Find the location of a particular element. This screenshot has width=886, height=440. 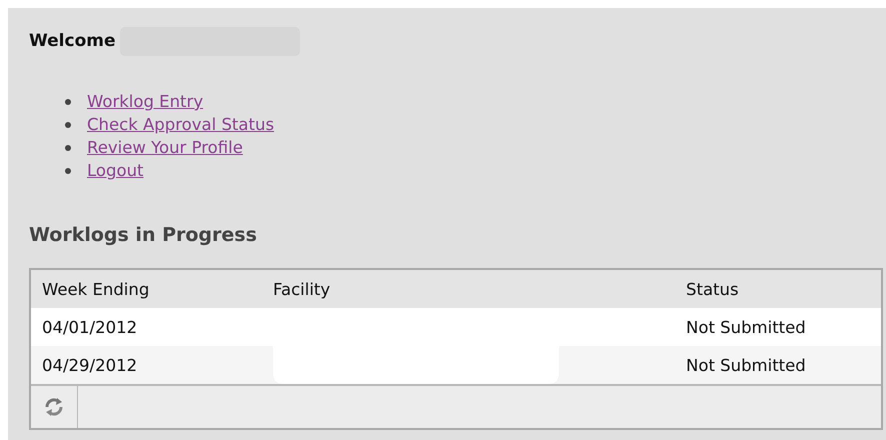

table-cell-text: 04/01/2012 is located at coordinates (89, 327).